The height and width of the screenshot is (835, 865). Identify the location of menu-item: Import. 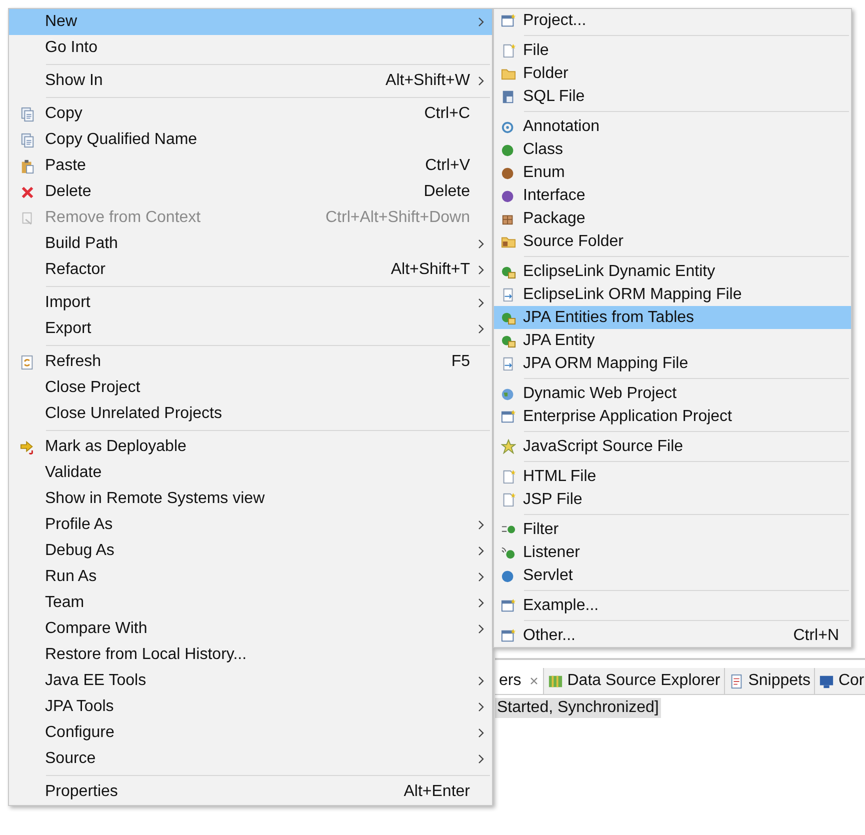
(250, 303).